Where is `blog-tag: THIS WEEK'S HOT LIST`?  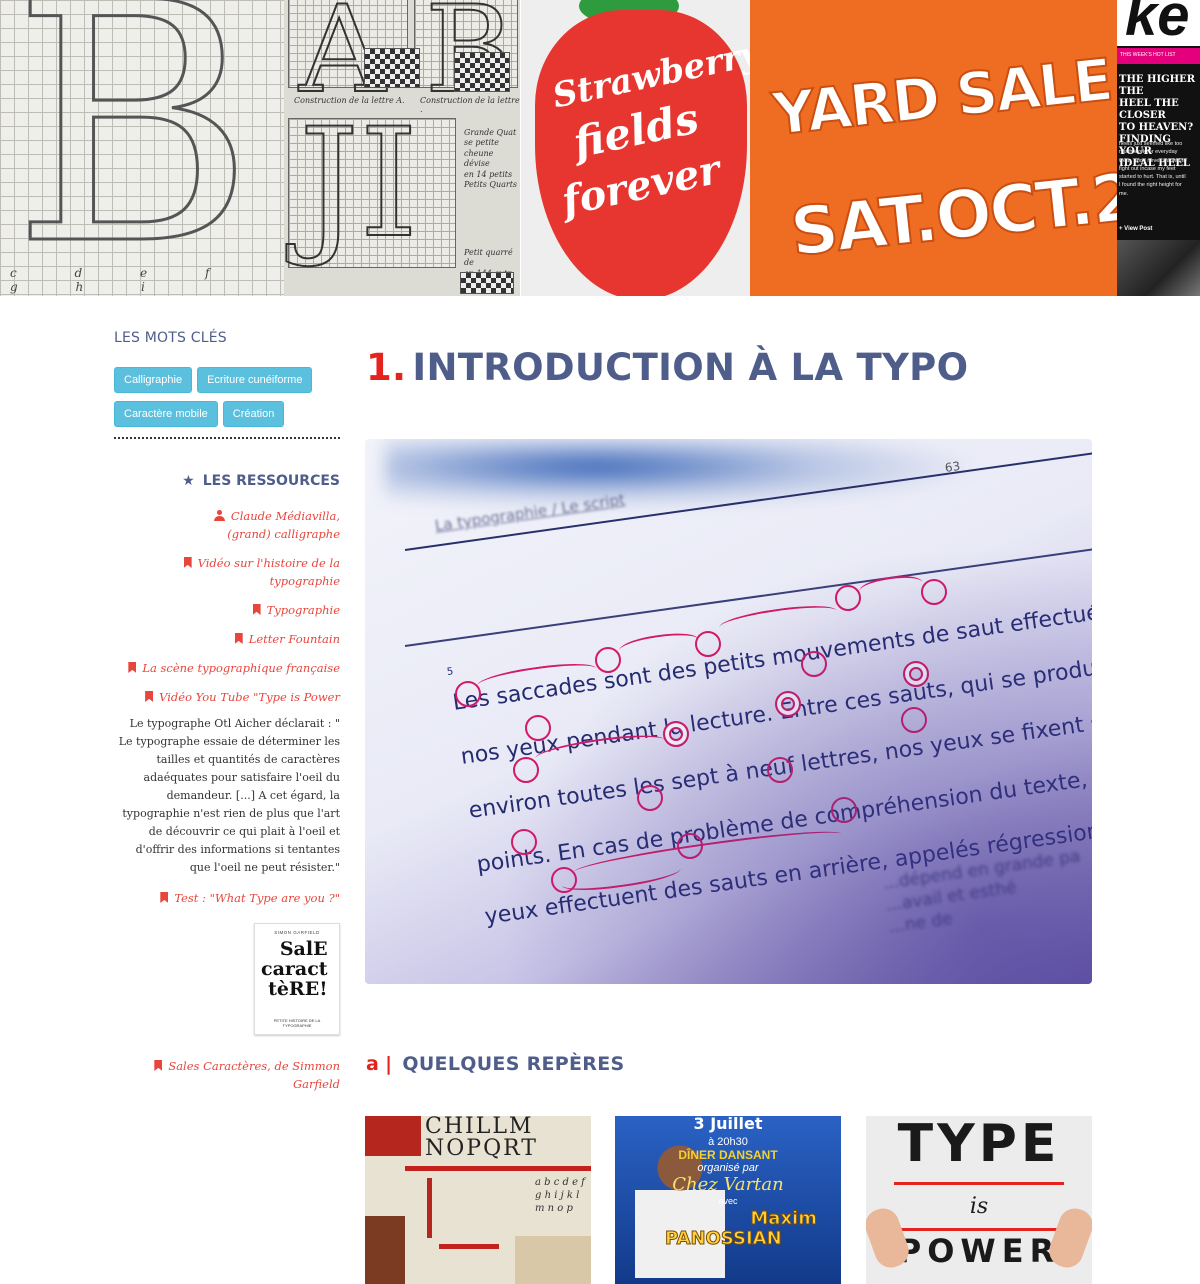
blog-tag: THIS WEEK'S HOT LIST is located at coordinates (1158, 56).